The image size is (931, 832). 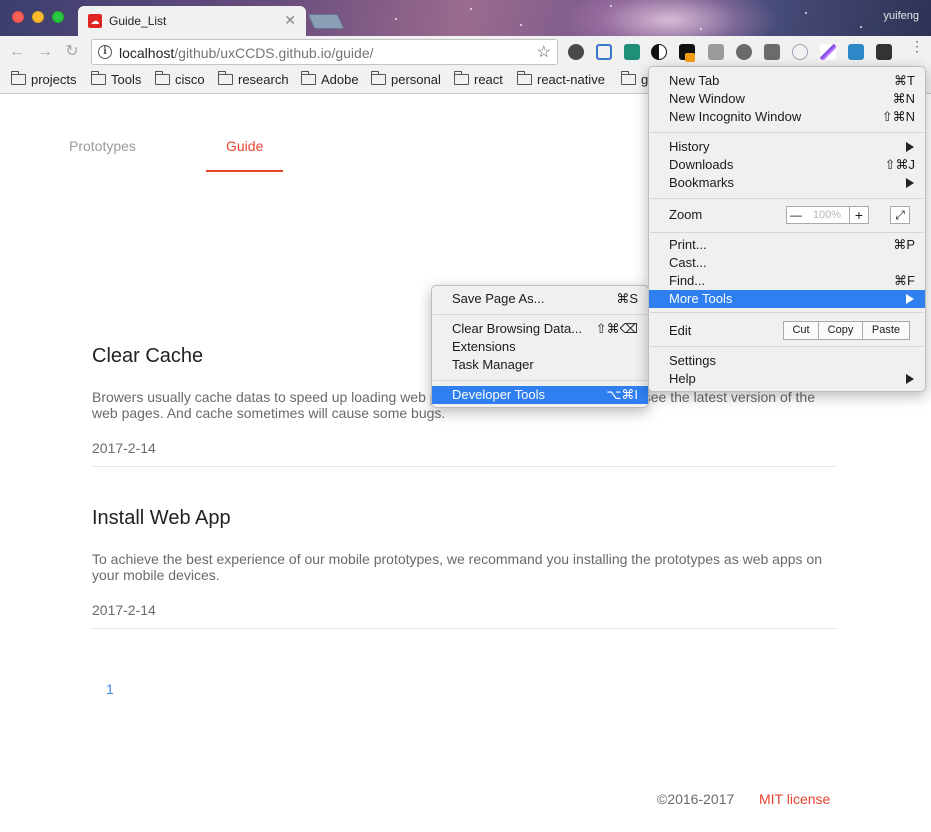 I want to click on menu-item-history: History, so click(x=787, y=147).